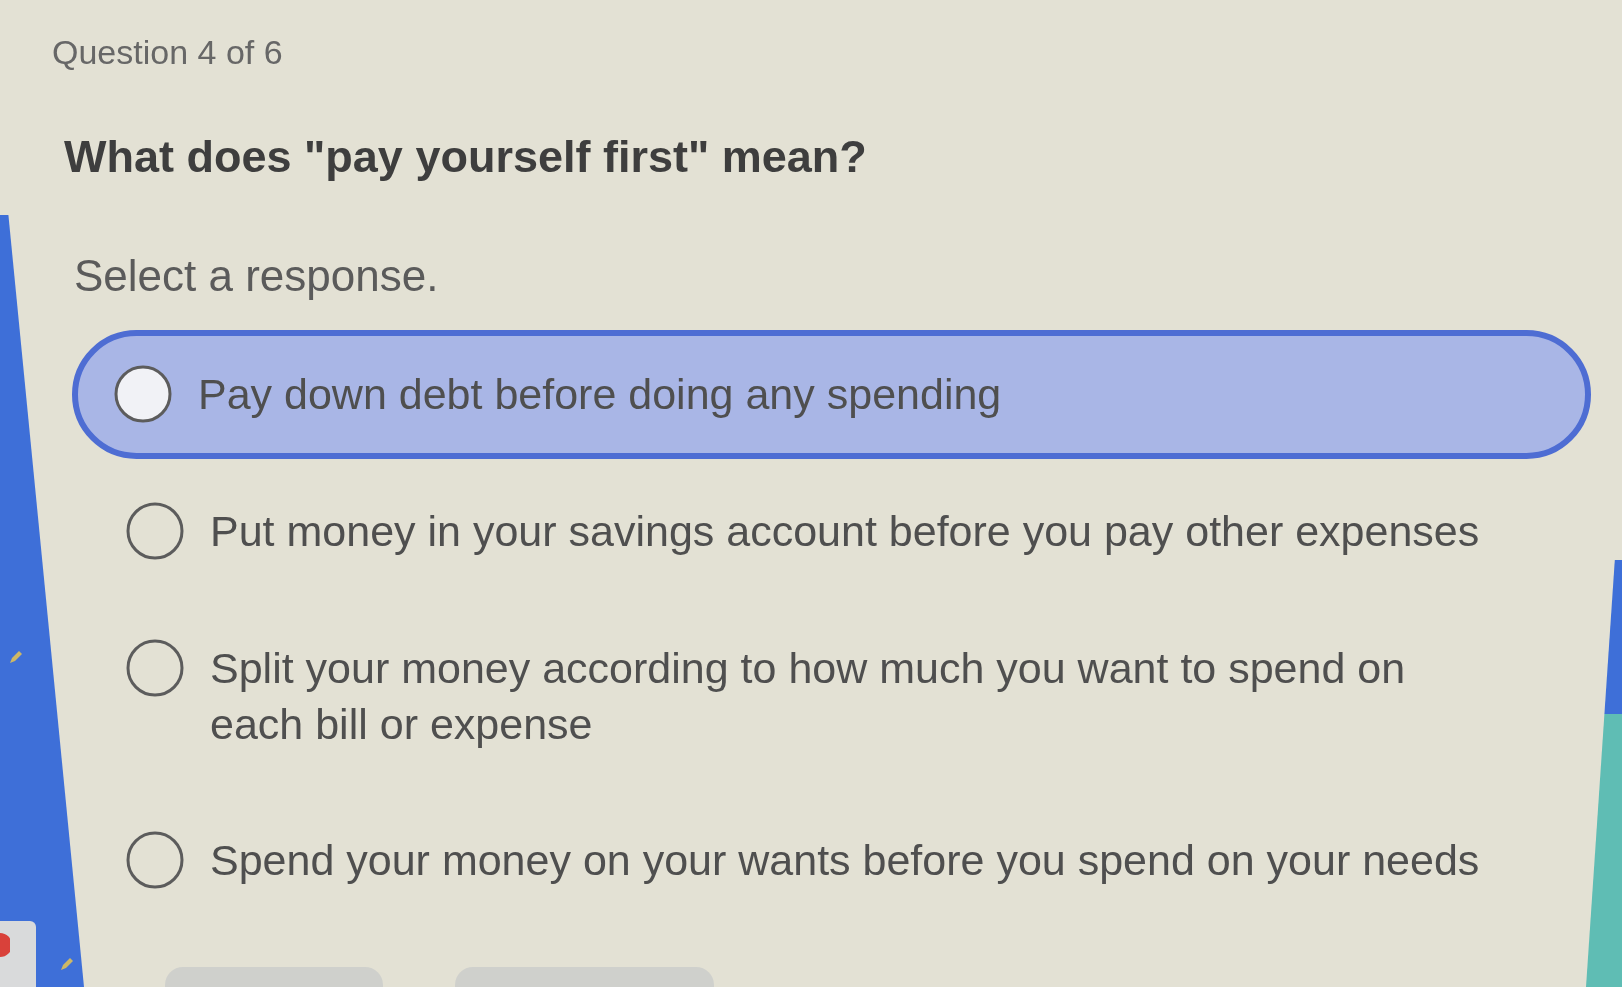 The height and width of the screenshot is (987, 1622). Describe the element at coordinates (803, 531) in the screenshot. I see `answer-option: Put money in your savings account before you pay other expenses` at that location.